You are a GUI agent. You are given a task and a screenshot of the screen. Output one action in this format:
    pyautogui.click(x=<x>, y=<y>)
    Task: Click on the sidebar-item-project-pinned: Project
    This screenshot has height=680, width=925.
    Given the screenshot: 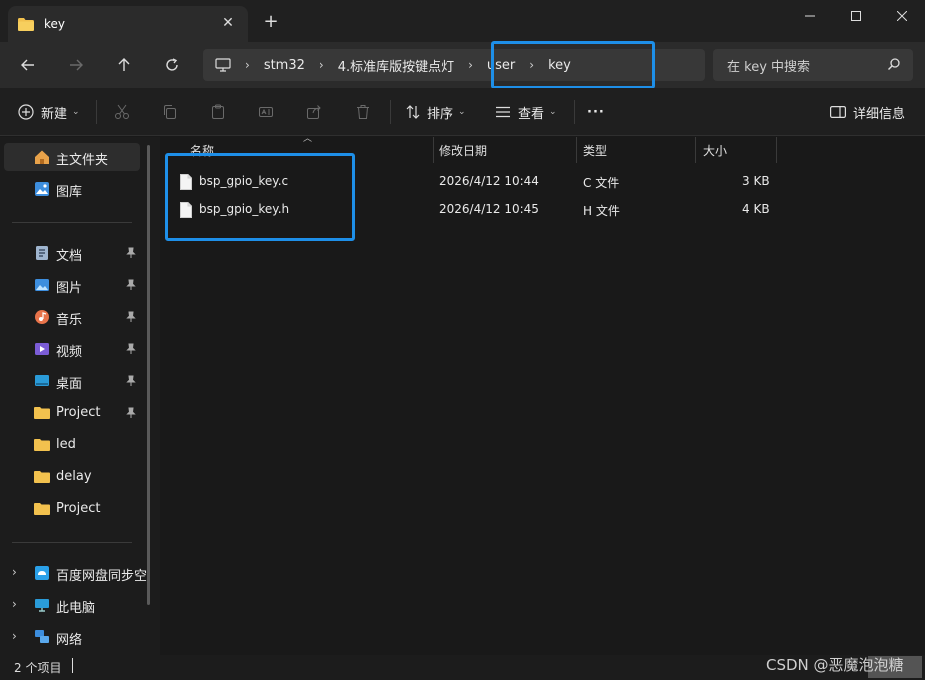 What is the action you would take?
    pyautogui.click(x=72, y=413)
    